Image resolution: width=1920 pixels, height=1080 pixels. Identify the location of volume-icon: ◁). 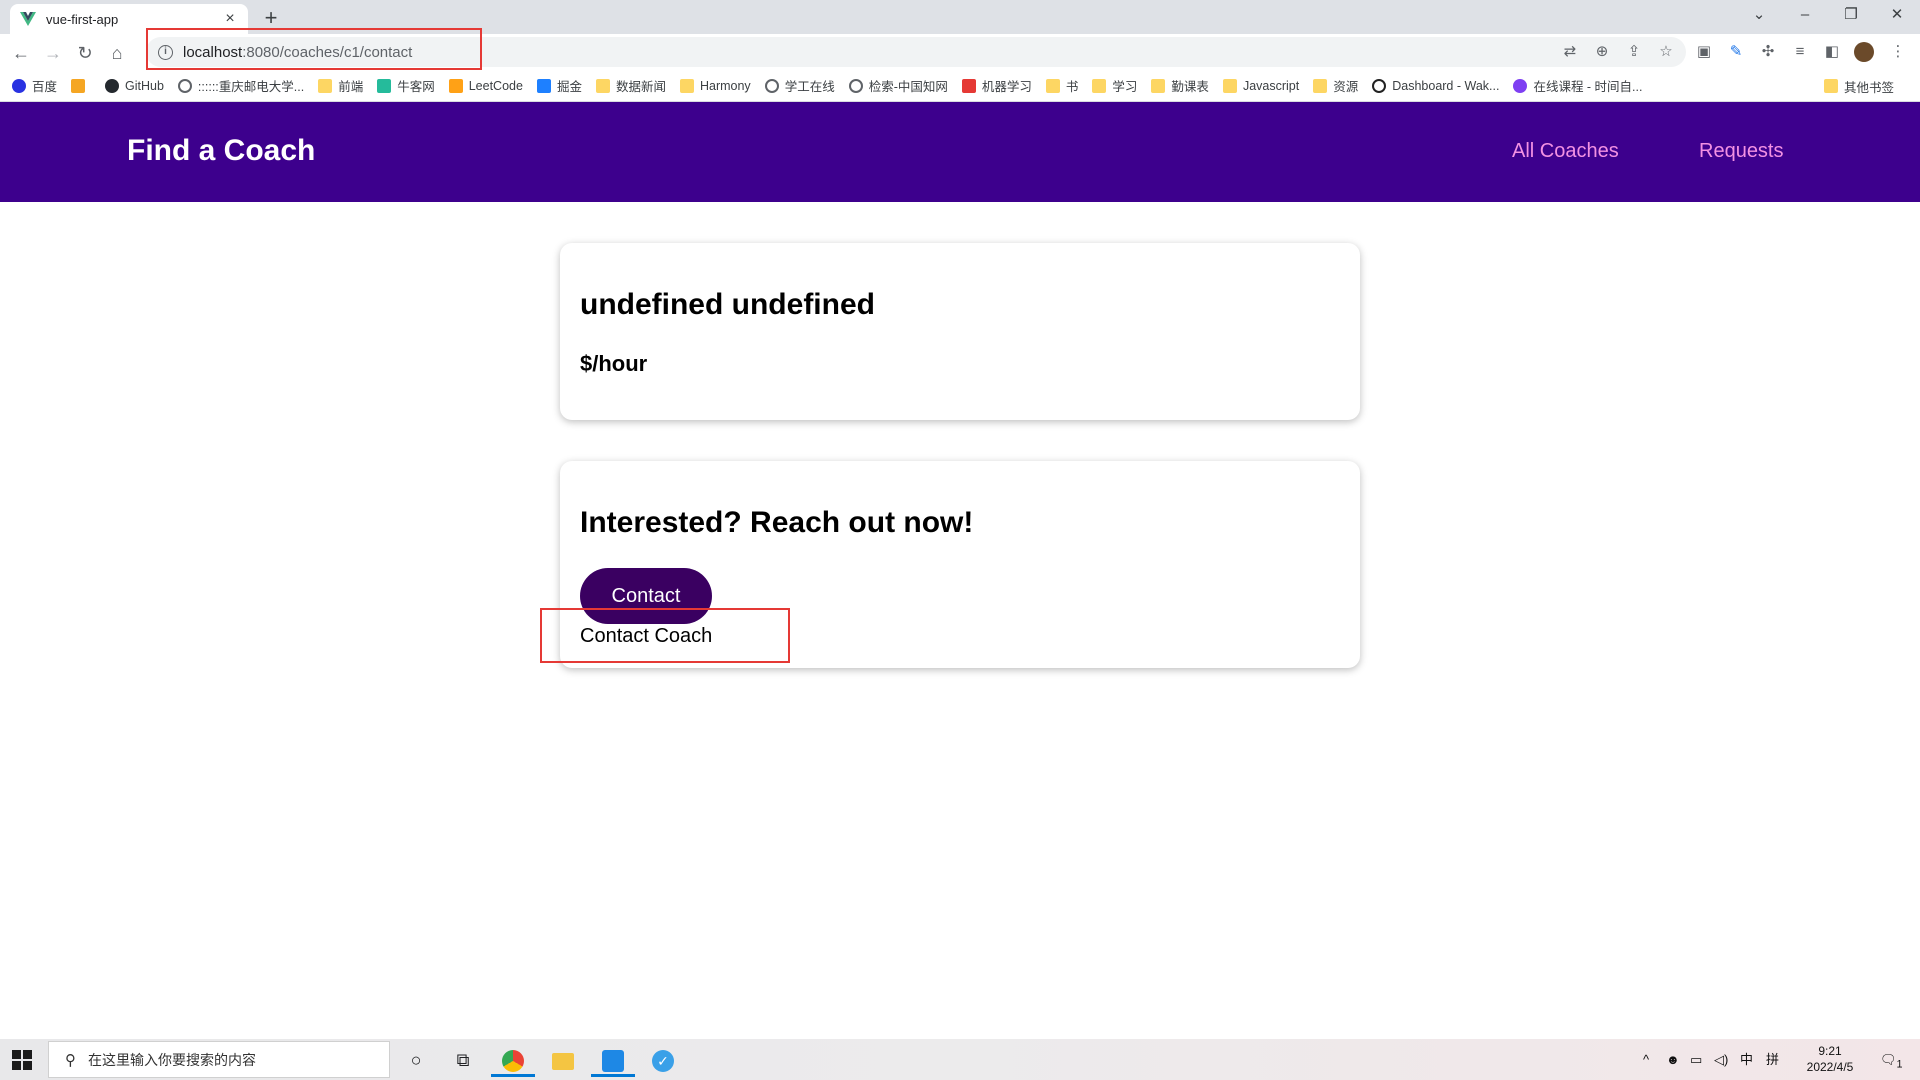
(1721, 1059).